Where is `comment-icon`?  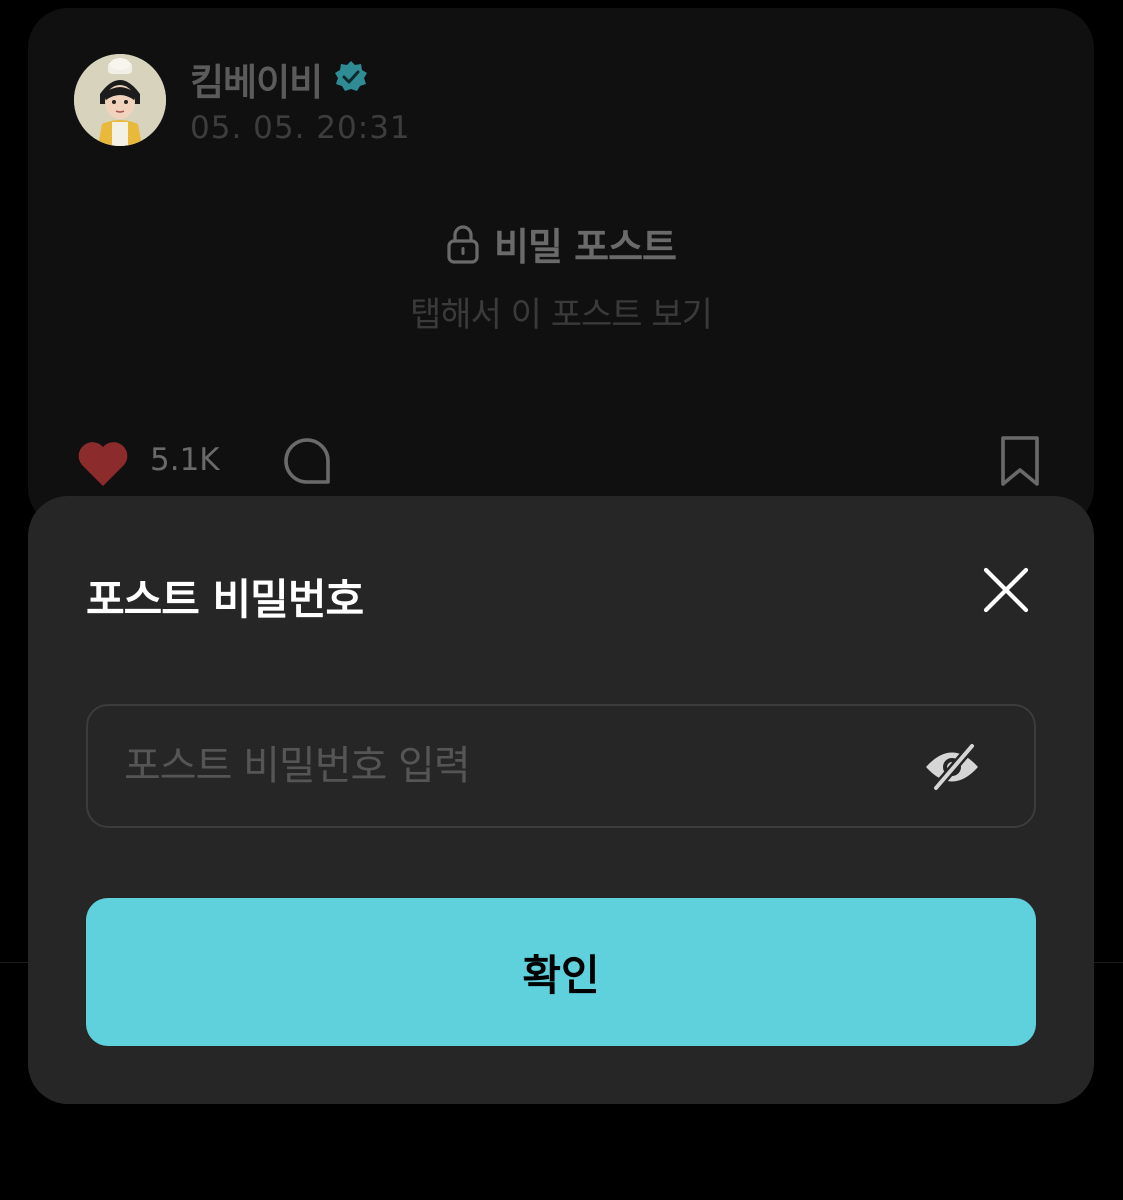
comment-icon is located at coordinates (307, 461).